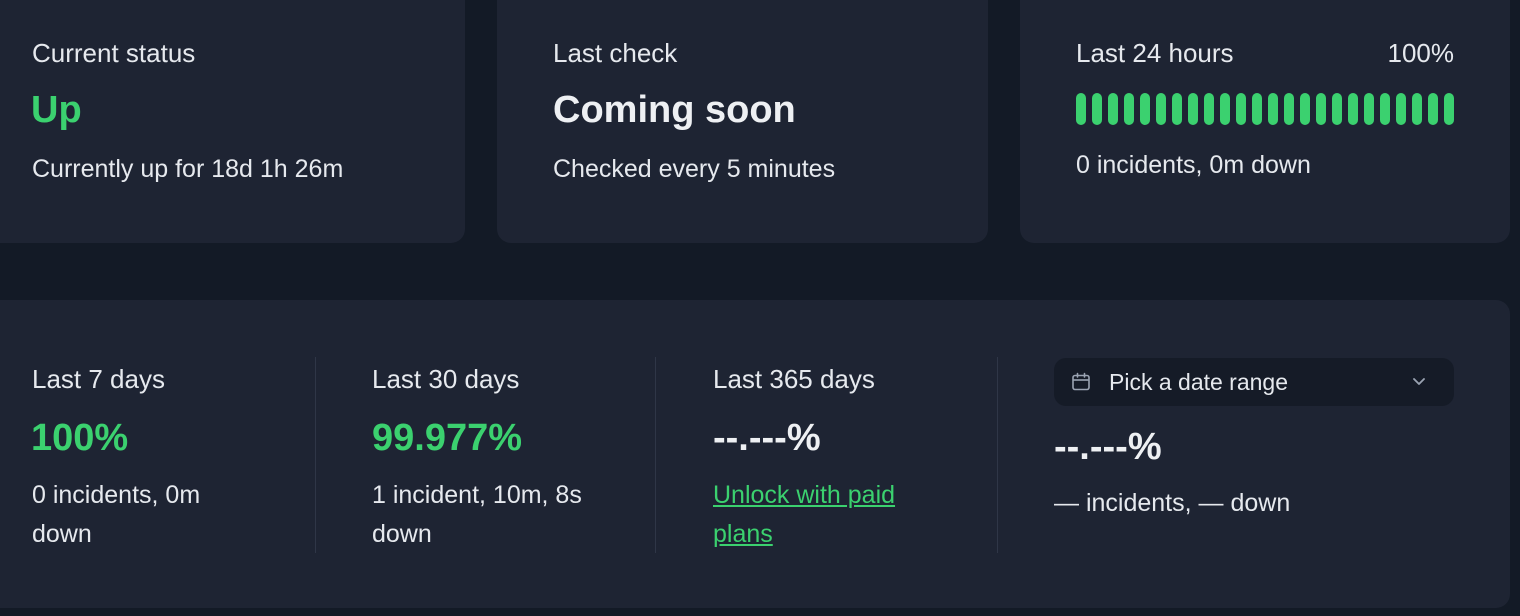 Image resolution: width=1520 pixels, height=616 pixels. I want to click on date-range-picker: Pick a date range, so click(1254, 382).